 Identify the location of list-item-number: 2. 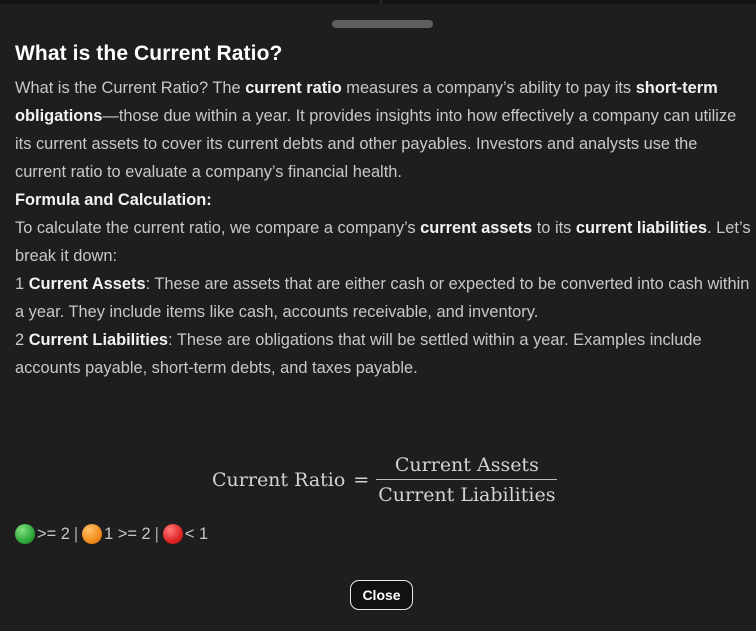
(20, 340).